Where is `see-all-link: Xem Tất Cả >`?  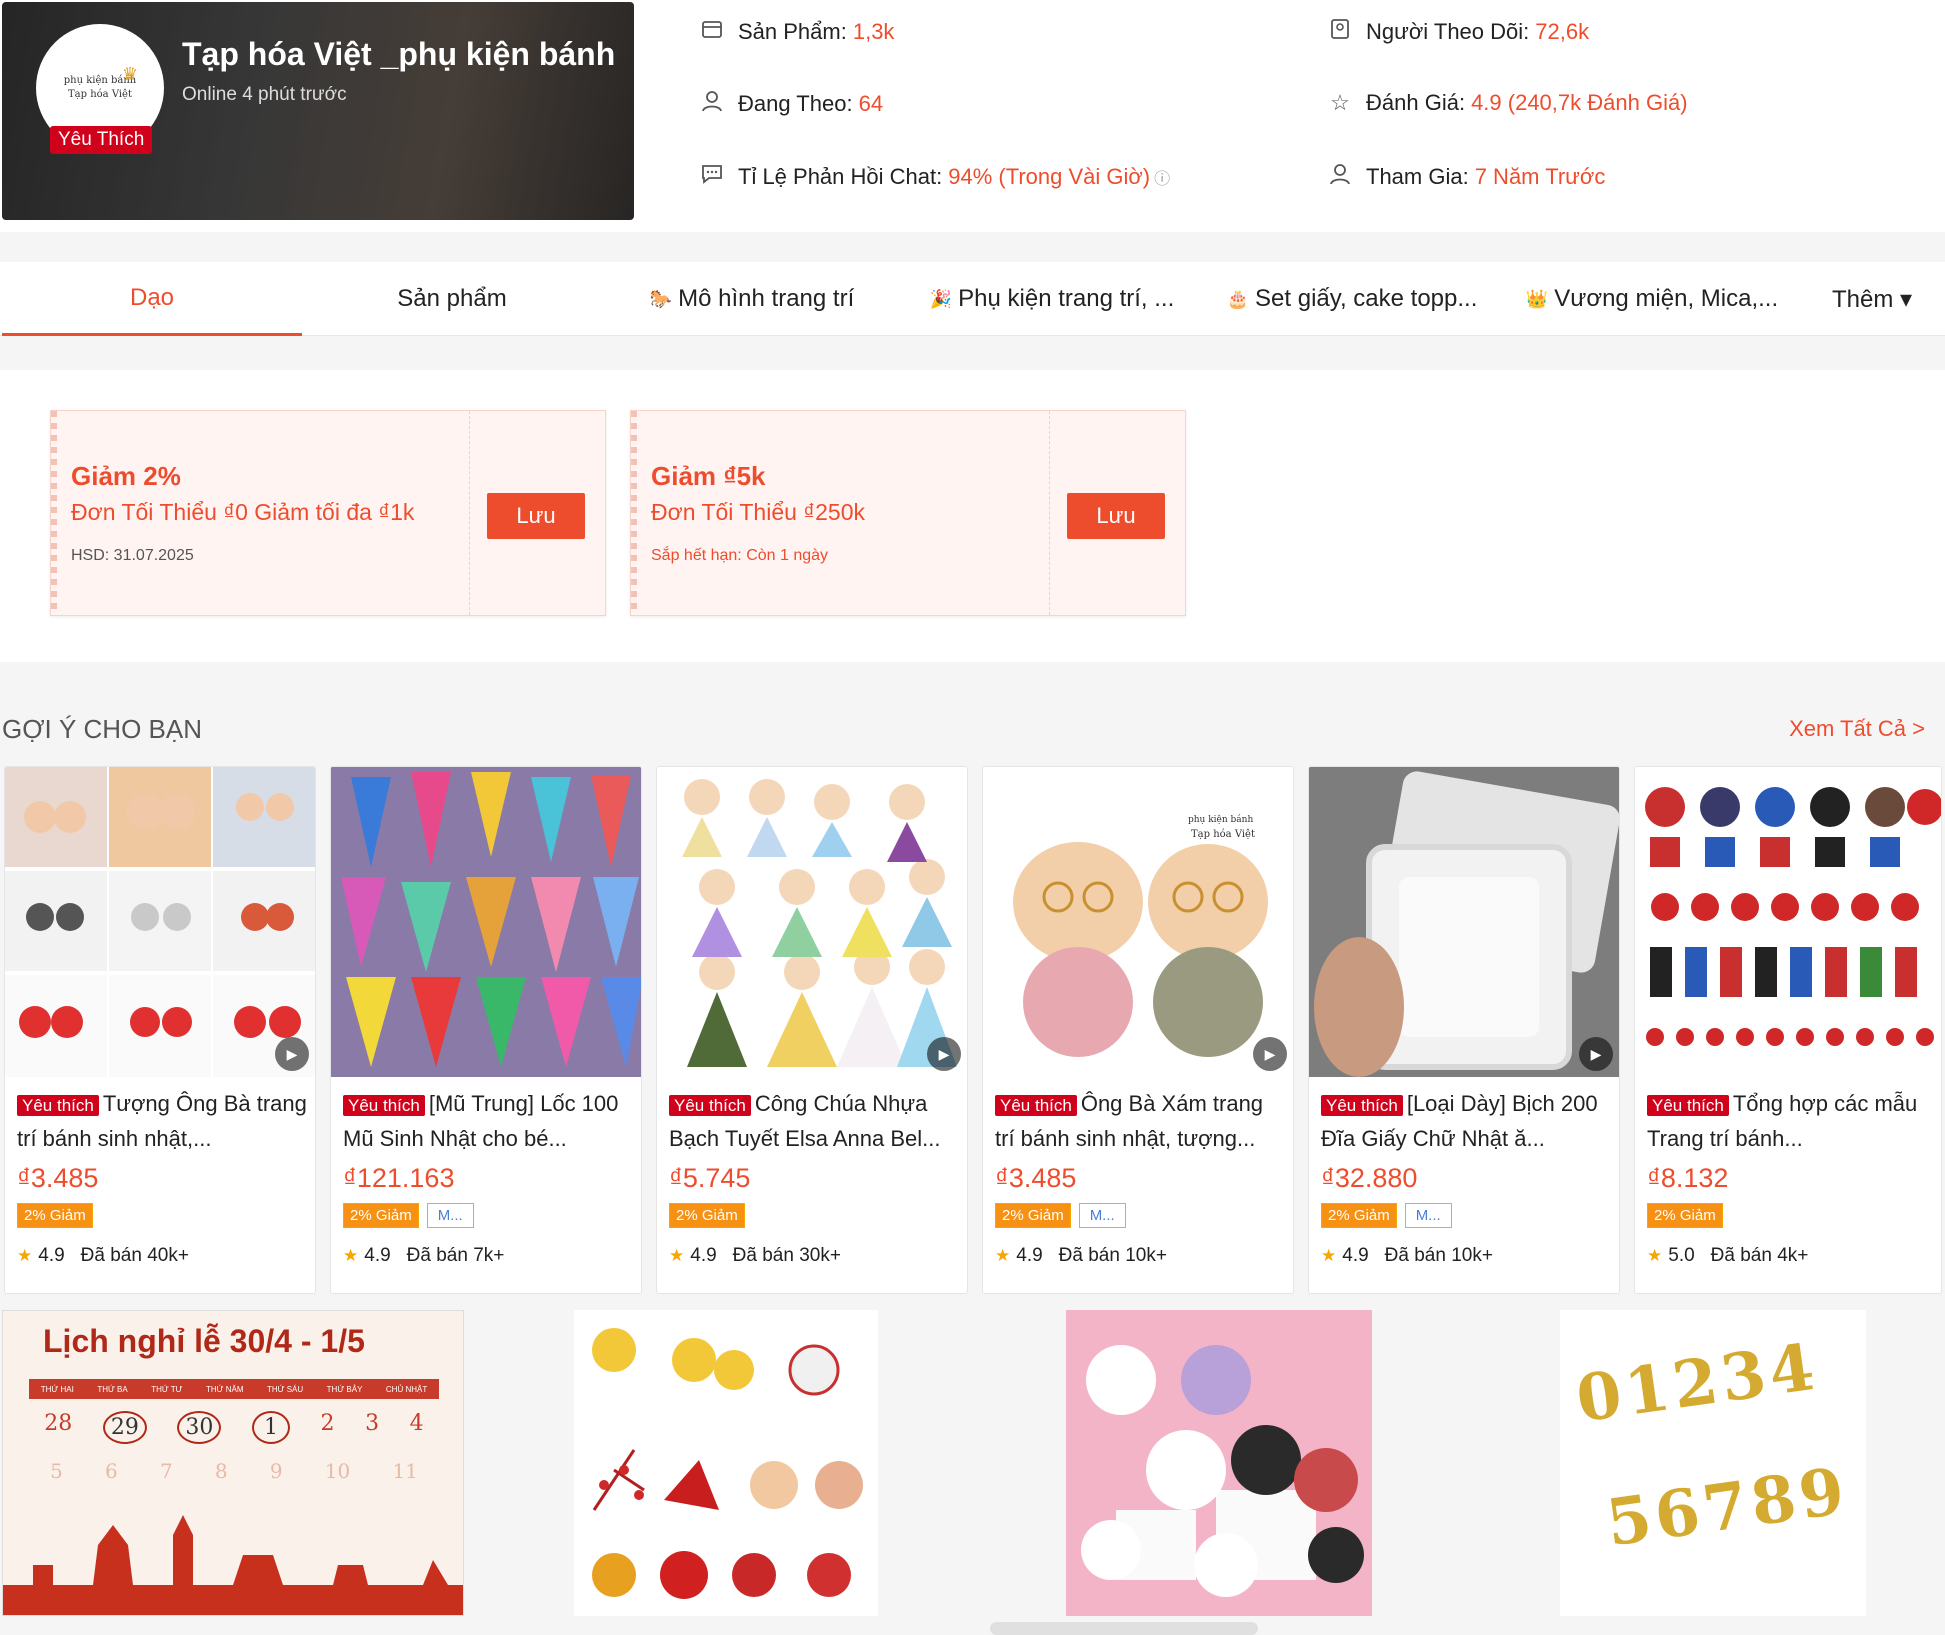 see-all-link: Xem Tất Cả > is located at coordinates (1857, 729).